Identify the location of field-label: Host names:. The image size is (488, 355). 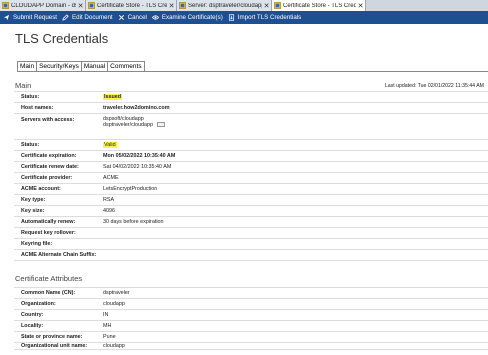
(37, 108).